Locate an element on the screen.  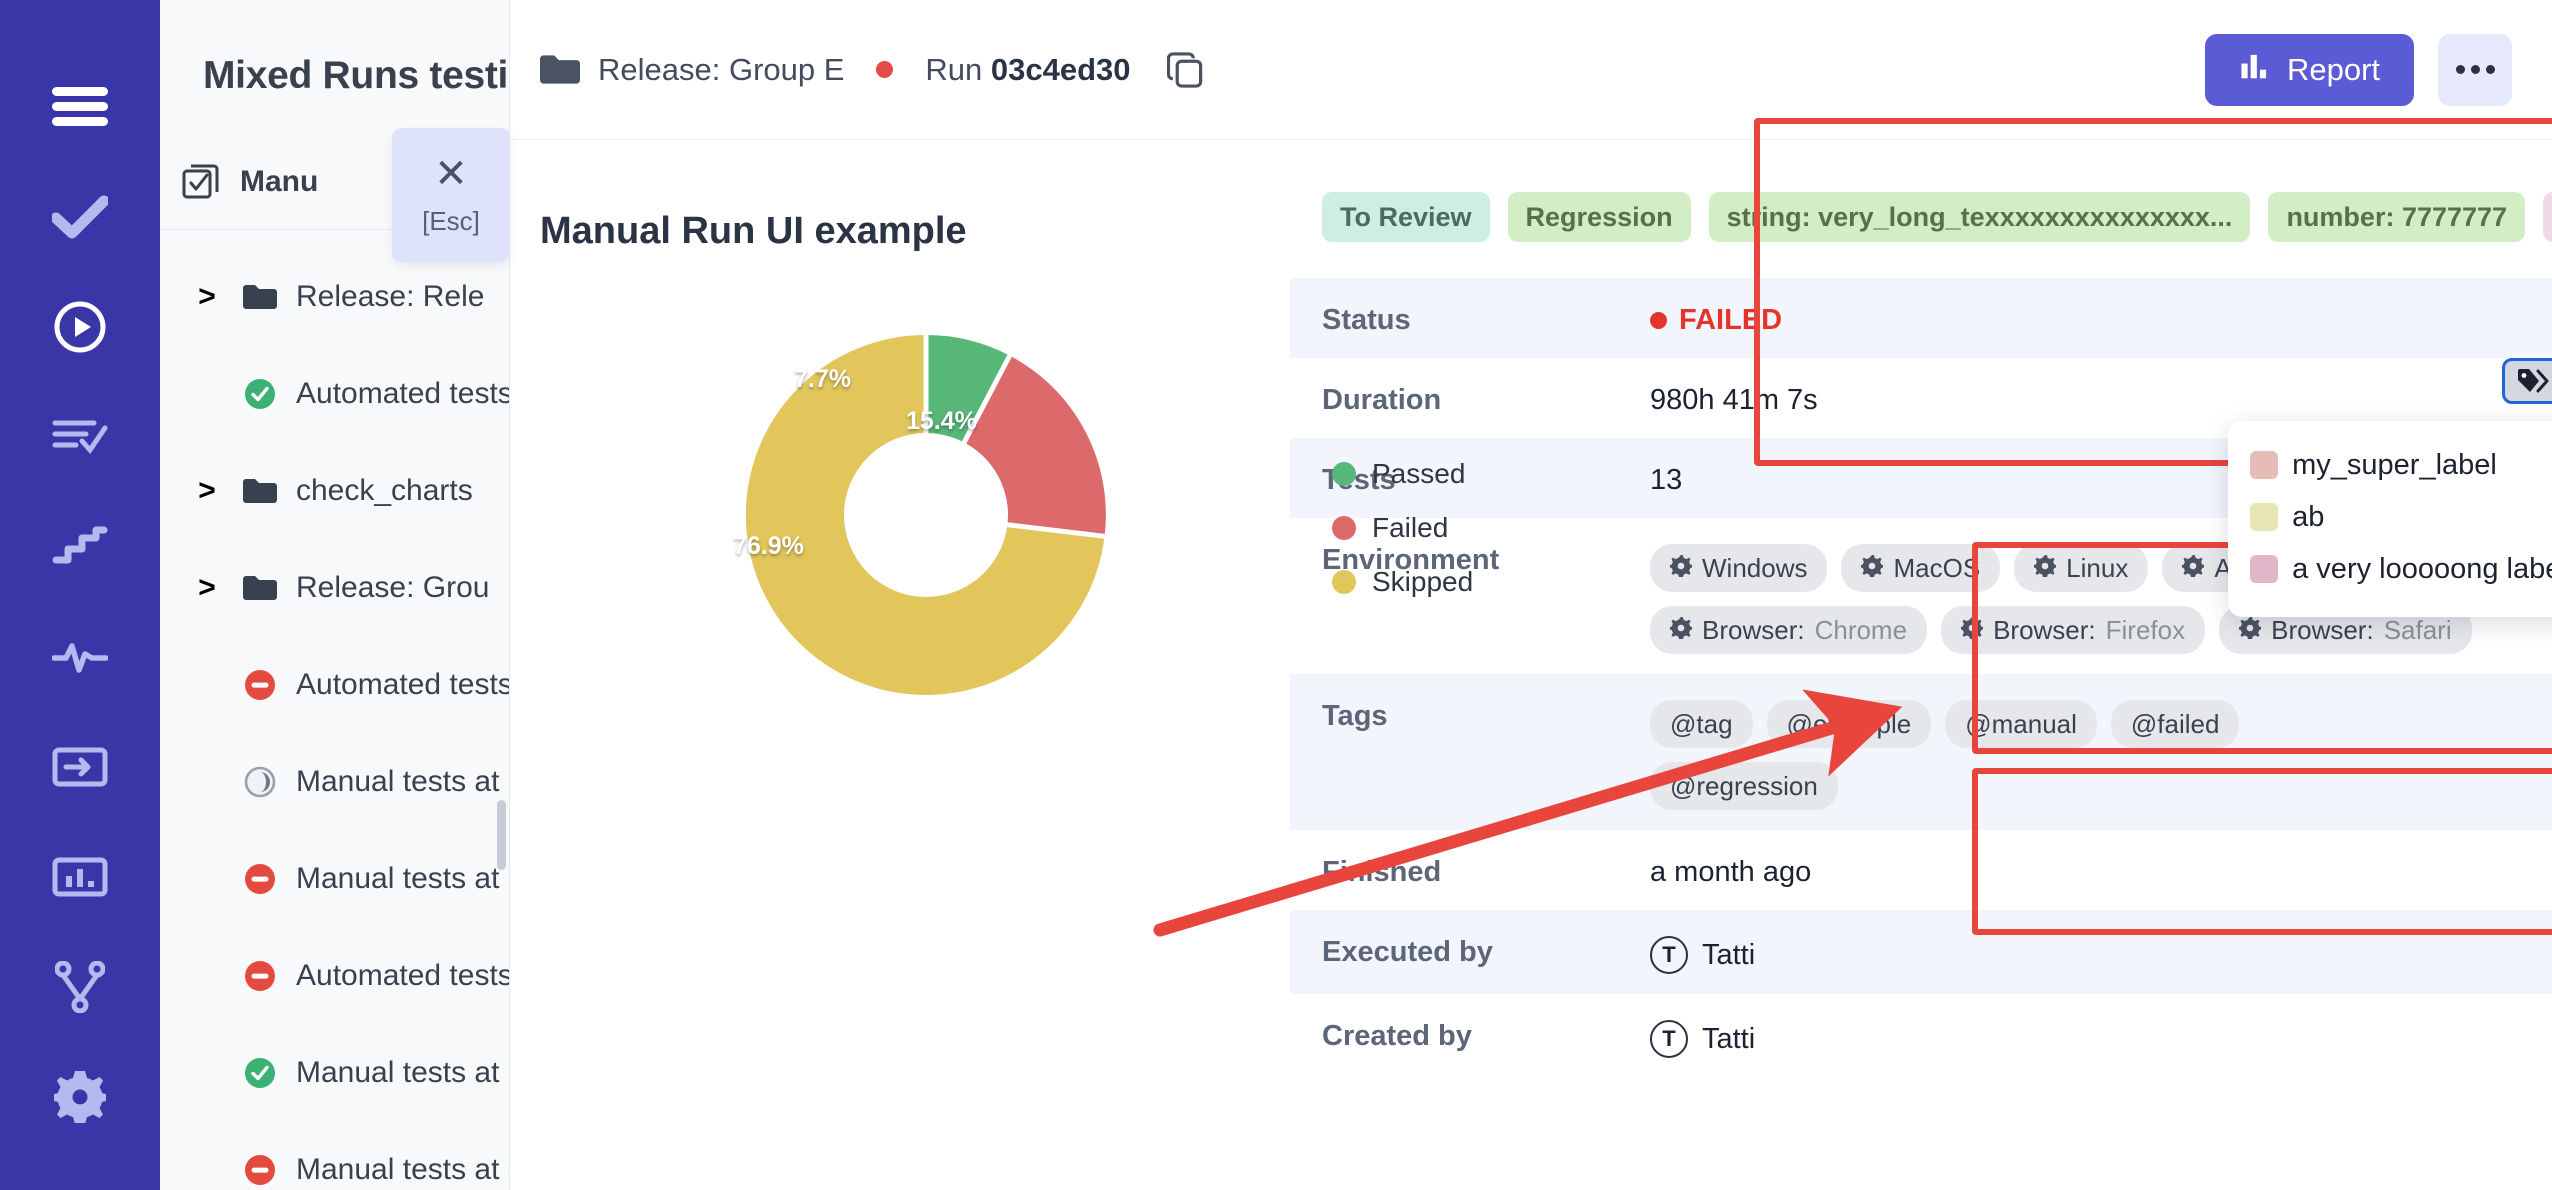
tags-icon is located at coordinates (2527, 381).